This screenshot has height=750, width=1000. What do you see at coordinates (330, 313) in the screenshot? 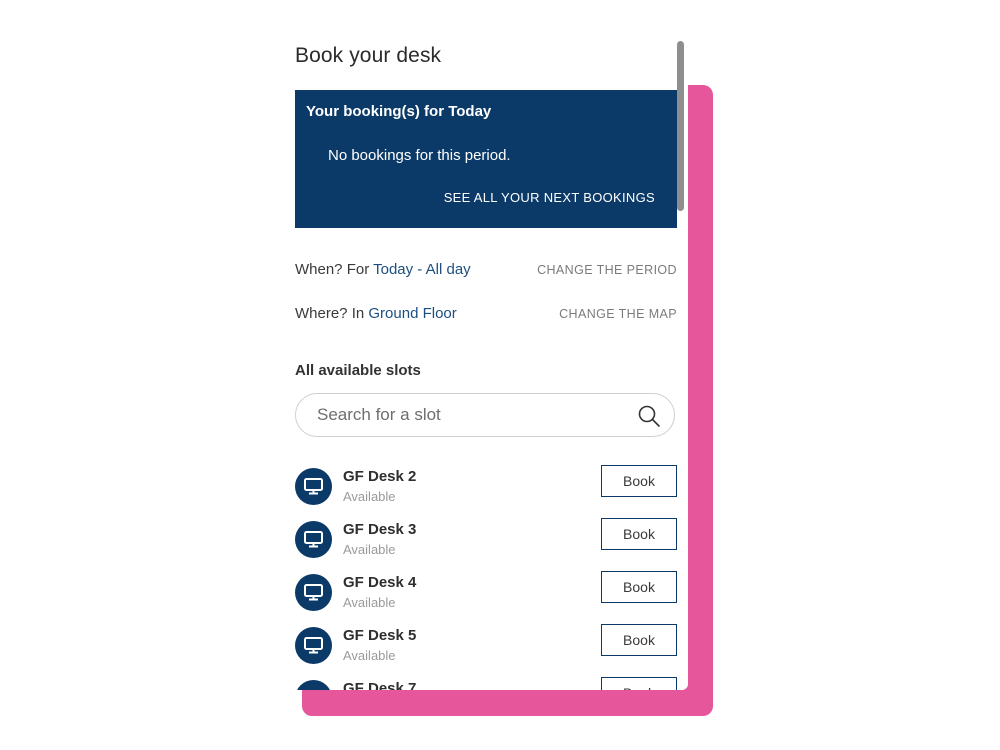
I see `where-prefix: Where? In` at bounding box center [330, 313].